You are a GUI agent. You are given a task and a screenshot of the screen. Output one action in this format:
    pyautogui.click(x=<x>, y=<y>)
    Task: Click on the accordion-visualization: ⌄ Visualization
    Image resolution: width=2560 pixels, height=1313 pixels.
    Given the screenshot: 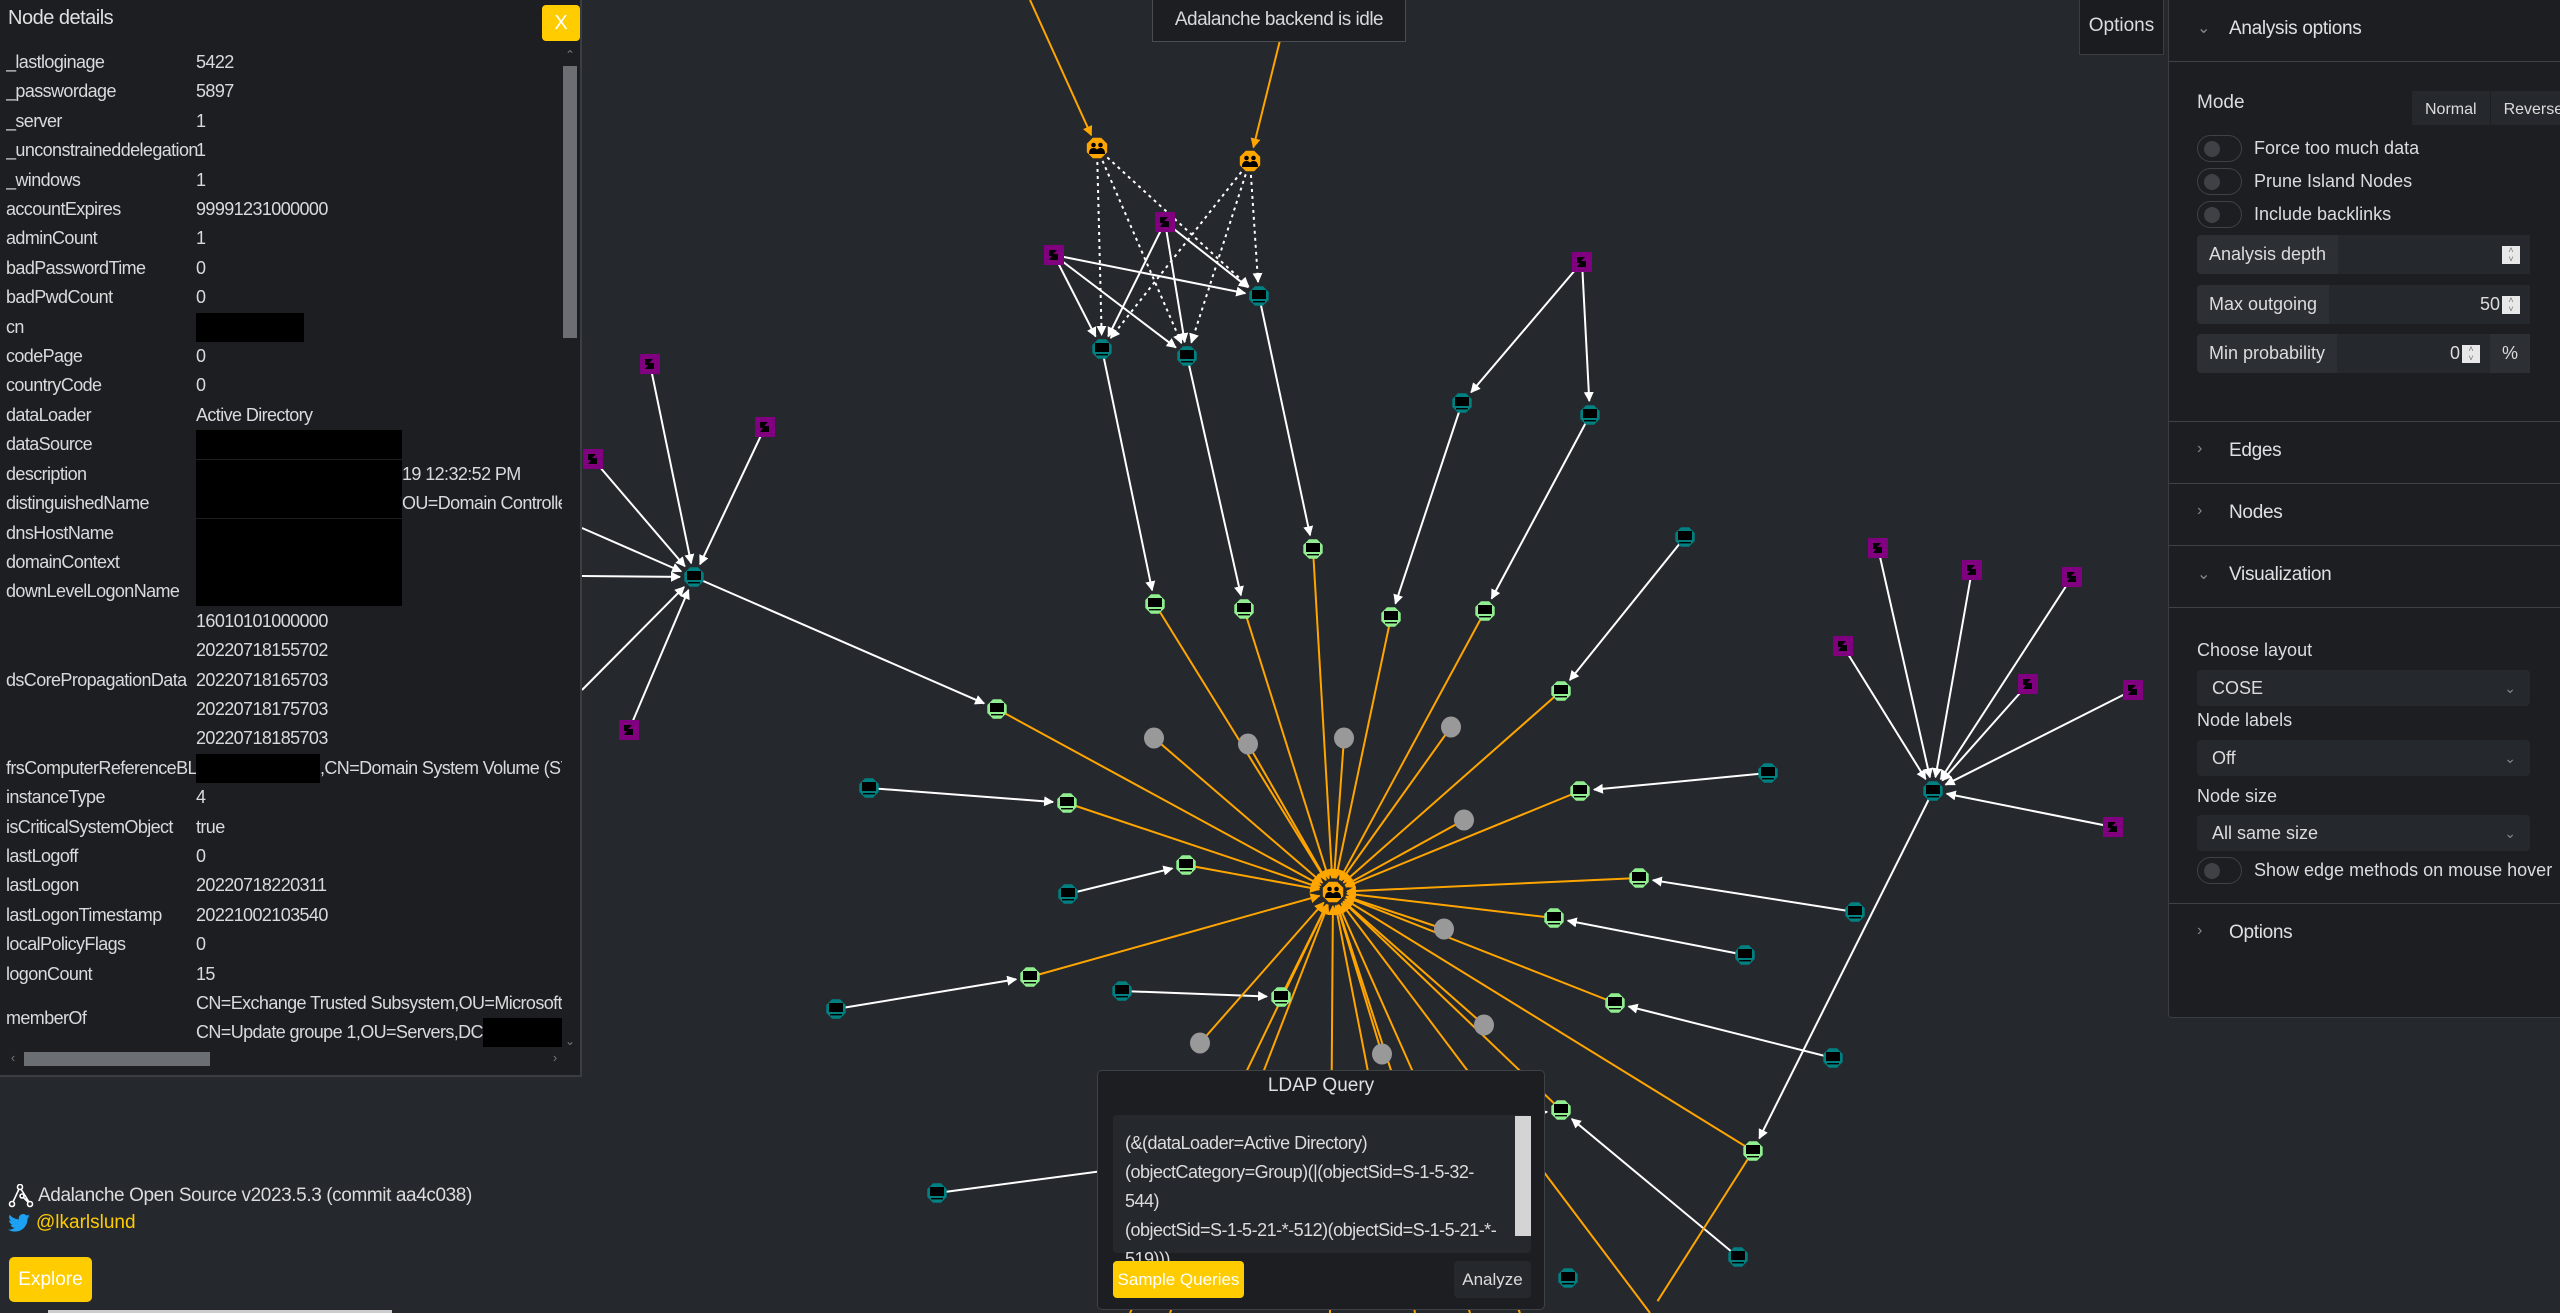 What is the action you would take?
    pyautogui.click(x=2364, y=577)
    